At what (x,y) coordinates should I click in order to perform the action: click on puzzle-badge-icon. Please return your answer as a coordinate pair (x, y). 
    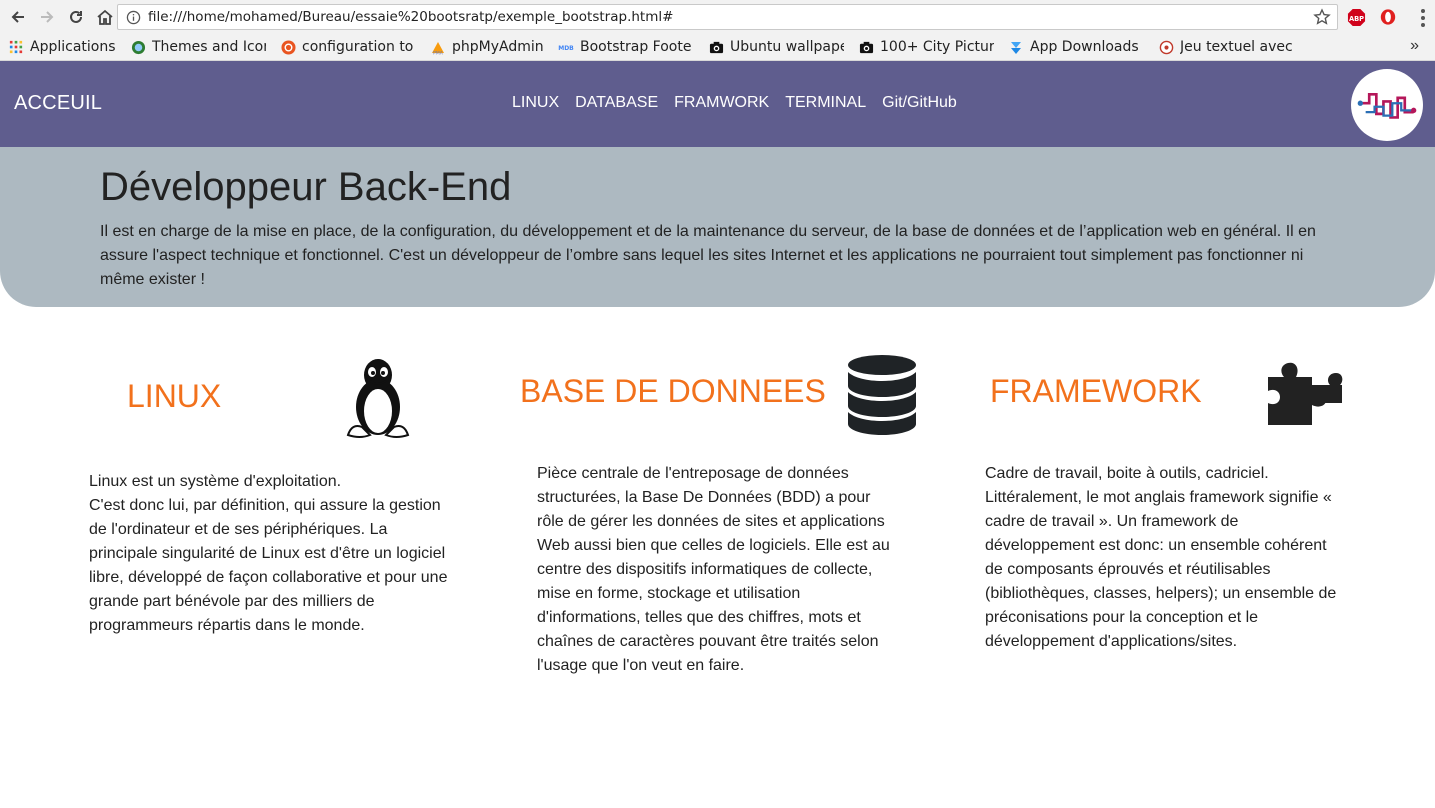
    Looking at the image, I should click on (1166, 47).